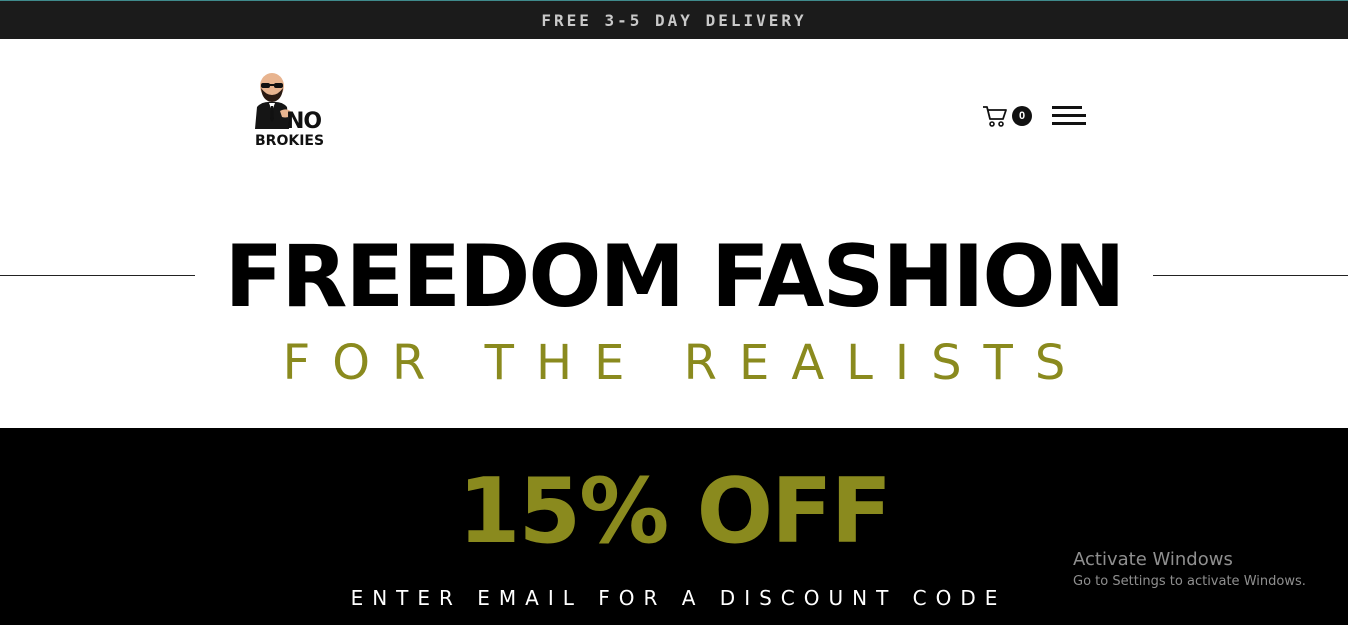 This screenshot has height=625, width=1348. Describe the element at coordinates (1189, 581) in the screenshot. I see `watermark-subtitle: Go to Settings to activate Windows.` at that location.